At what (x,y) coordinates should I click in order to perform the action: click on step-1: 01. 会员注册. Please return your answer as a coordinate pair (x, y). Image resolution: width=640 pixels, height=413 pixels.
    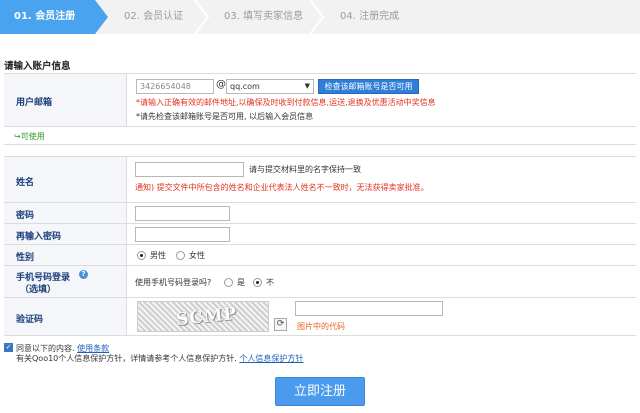
    Looking at the image, I should click on (44, 17).